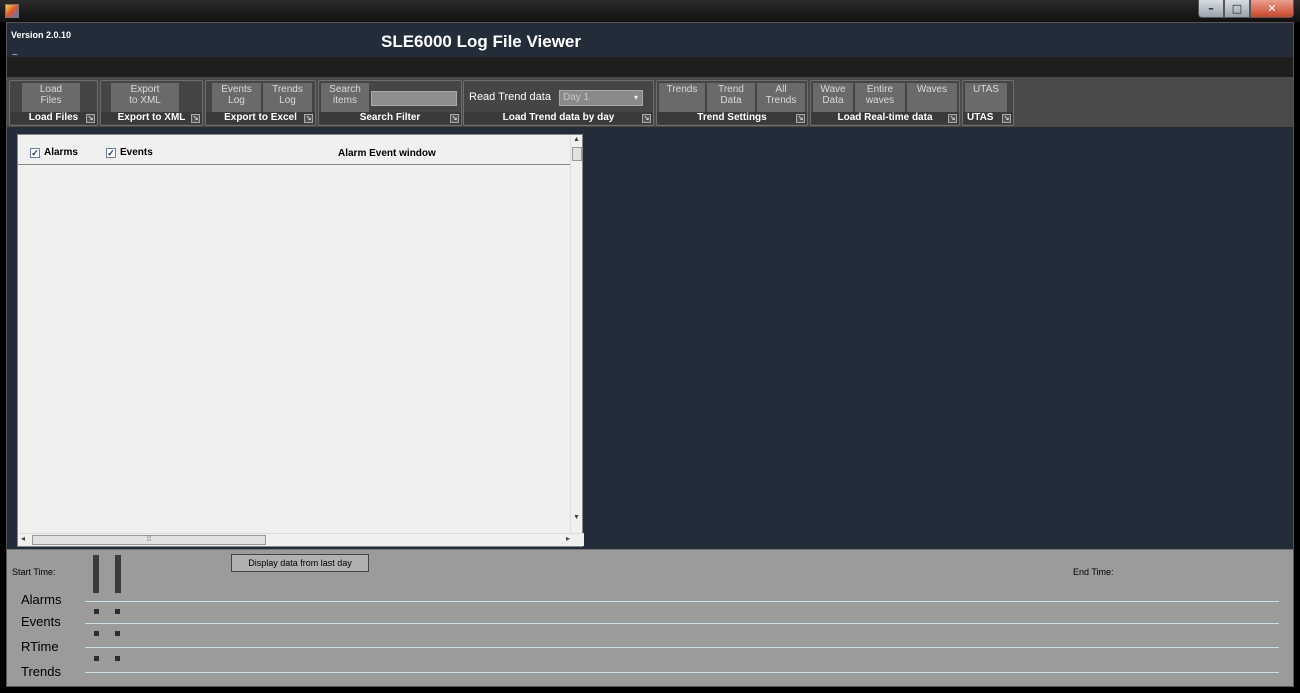 The width and height of the screenshot is (1300, 693). What do you see at coordinates (51, 98) in the screenshot?
I see `load-files-button: Load Files` at bounding box center [51, 98].